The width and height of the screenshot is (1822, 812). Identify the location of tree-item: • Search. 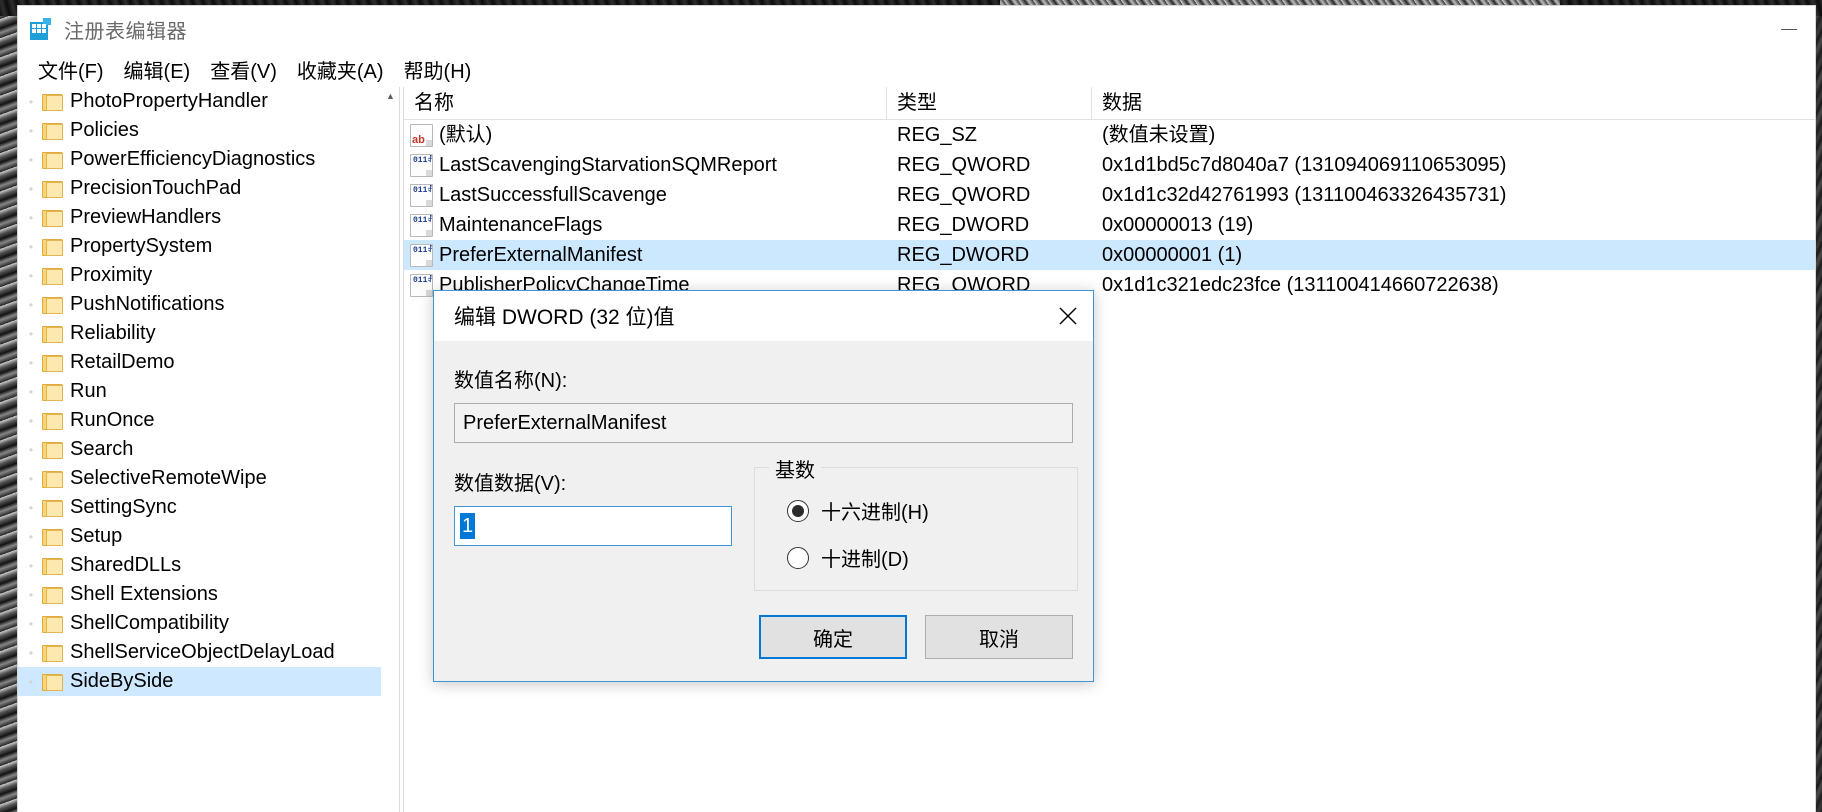
(208, 449).